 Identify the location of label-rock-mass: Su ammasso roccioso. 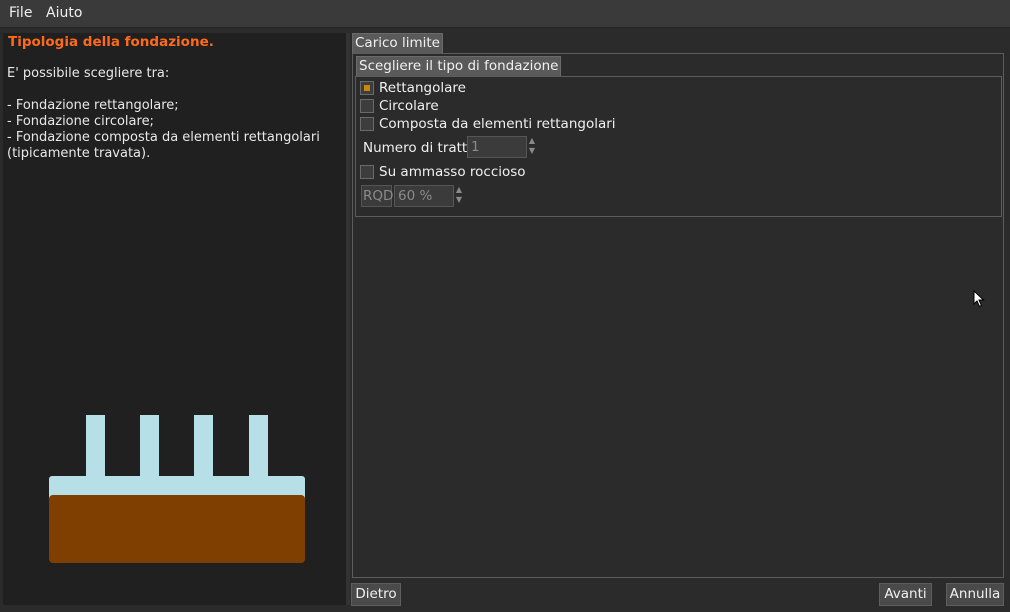
(452, 172).